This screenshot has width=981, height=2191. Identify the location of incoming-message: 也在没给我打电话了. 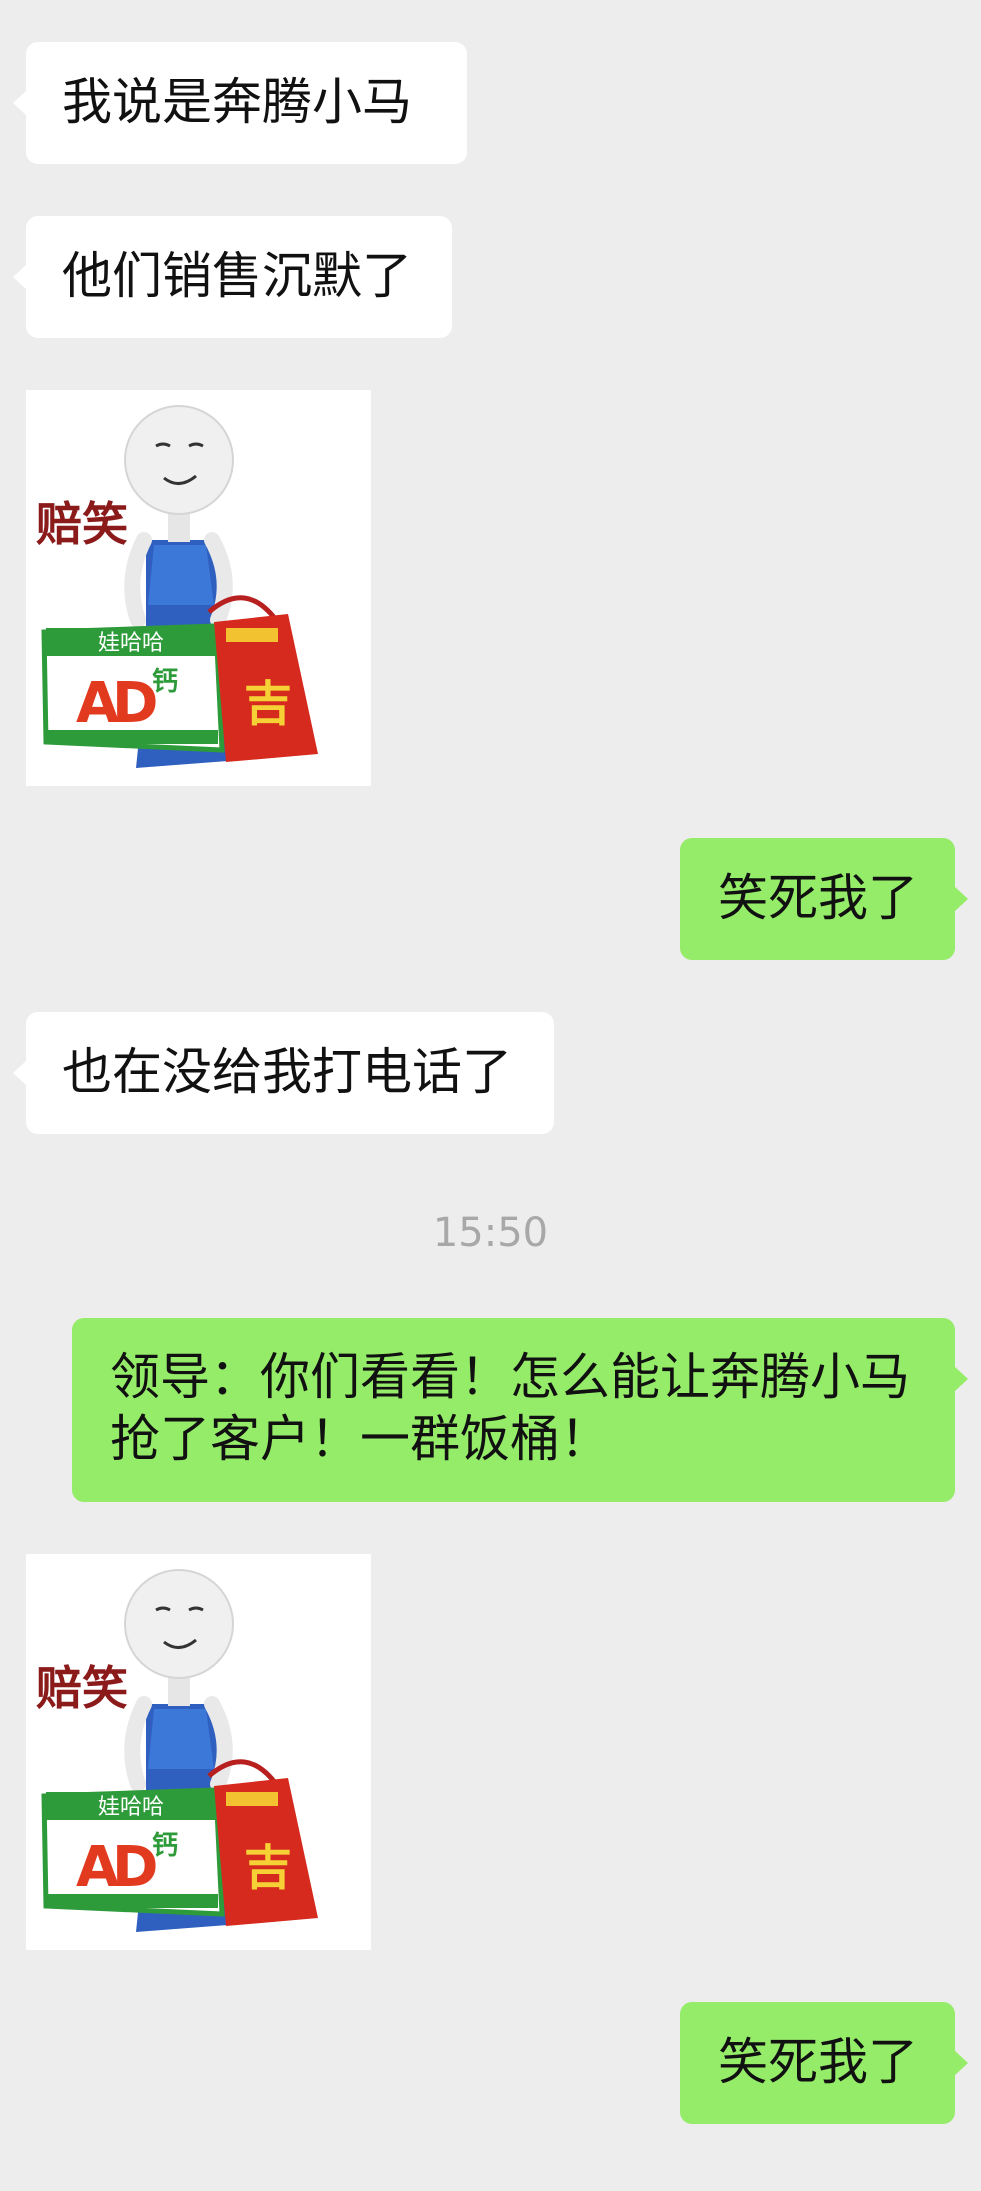
(283, 1073).